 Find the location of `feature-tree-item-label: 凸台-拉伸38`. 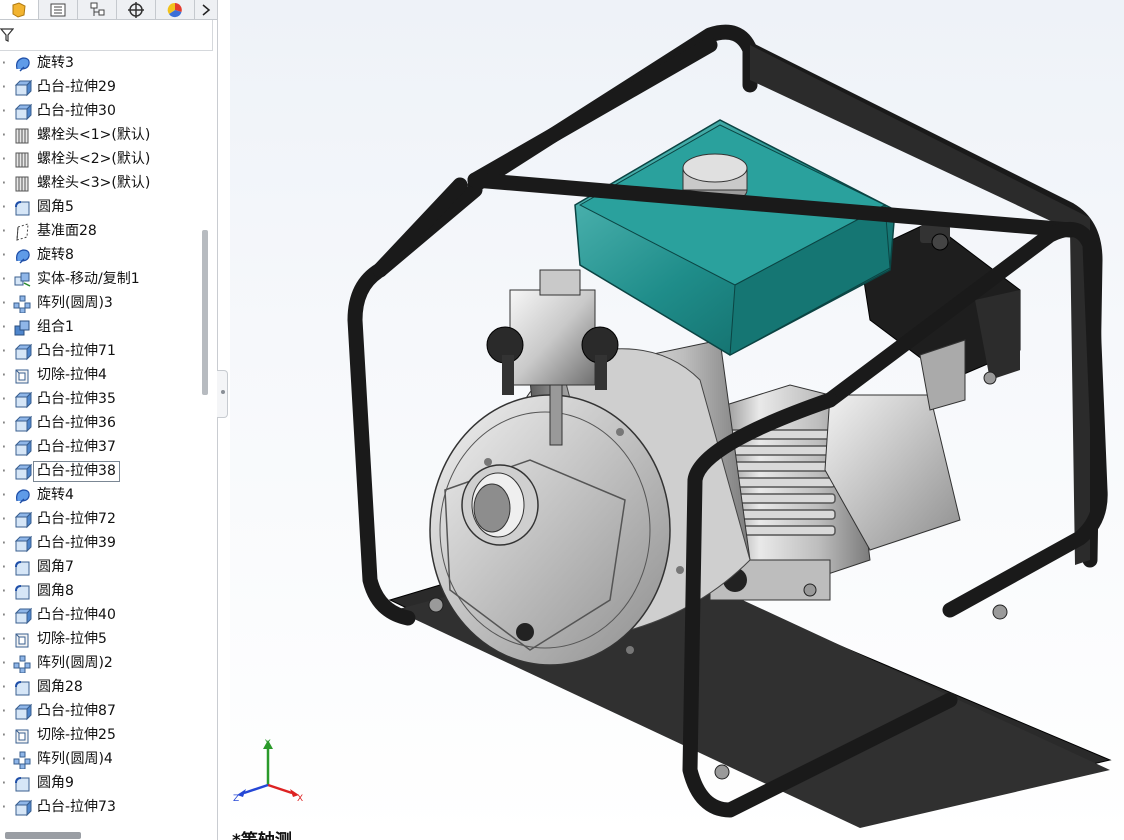

feature-tree-item-label: 凸台-拉伸38 is located at coordinates (76, 471).